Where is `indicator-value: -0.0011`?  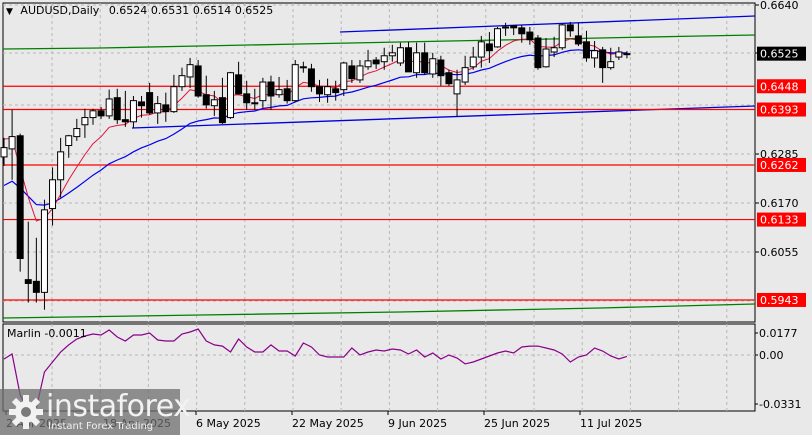 indicator-value: -0.0011 is located at coordinates (65, 333).